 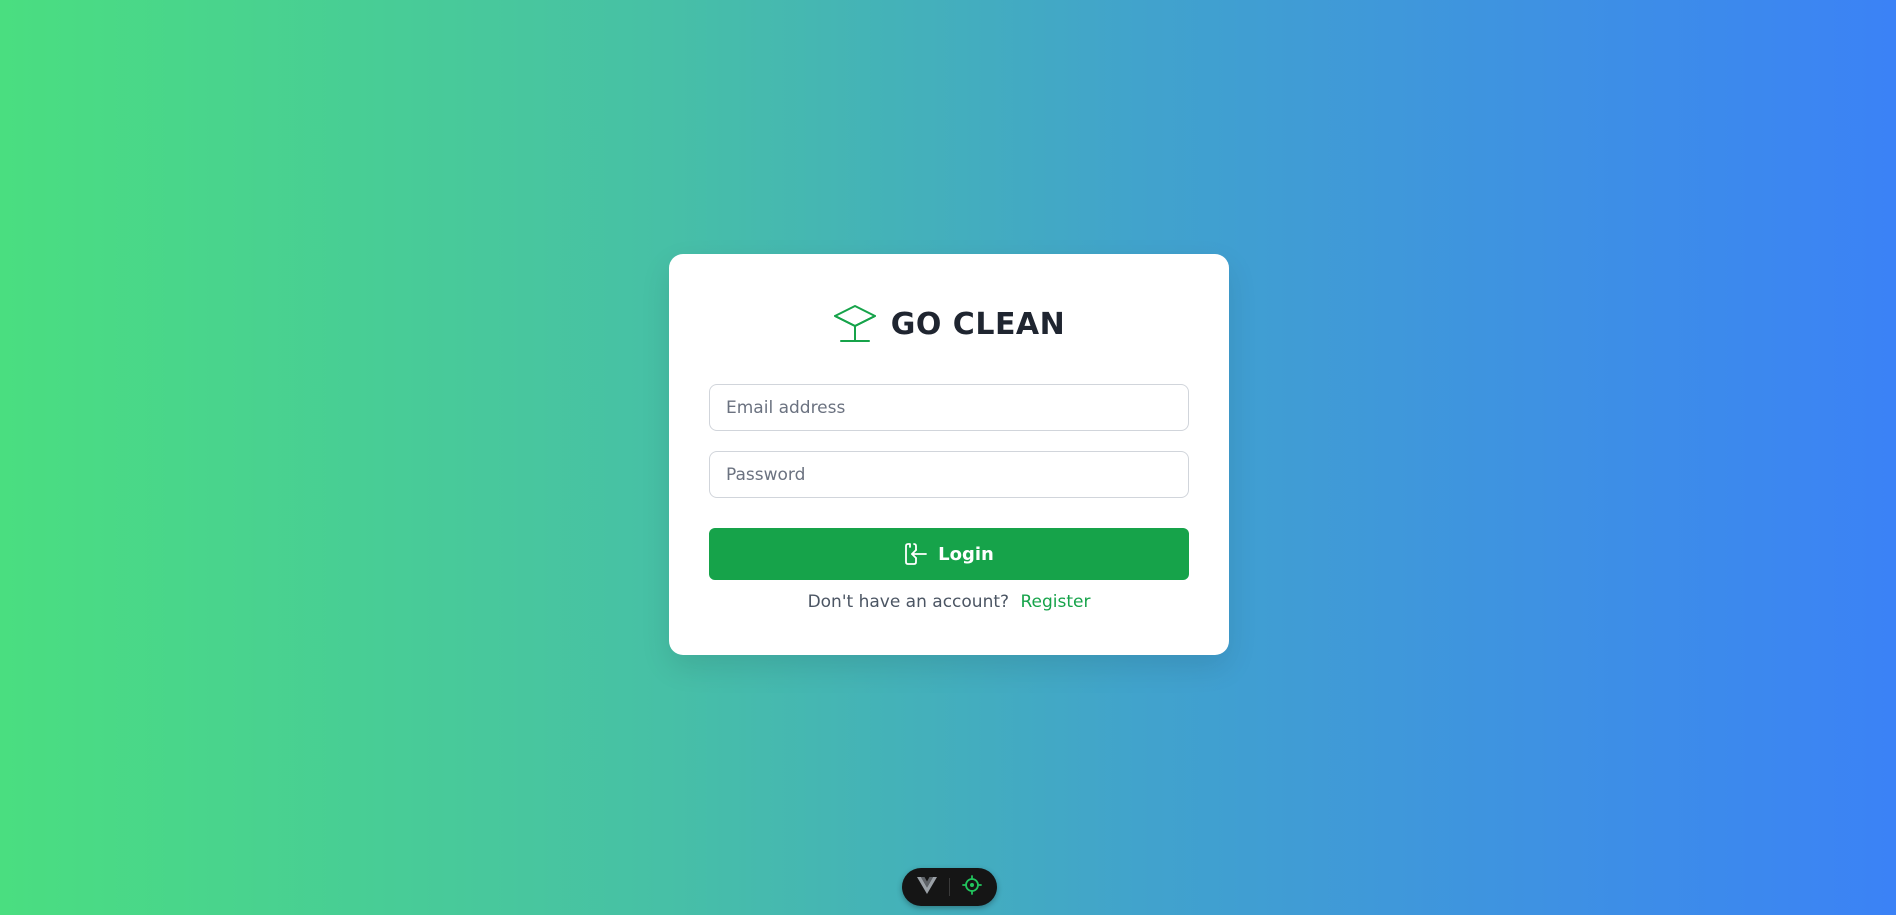 I want to click on register-prompt: Don't have an account?, so click(x=908, y=602).